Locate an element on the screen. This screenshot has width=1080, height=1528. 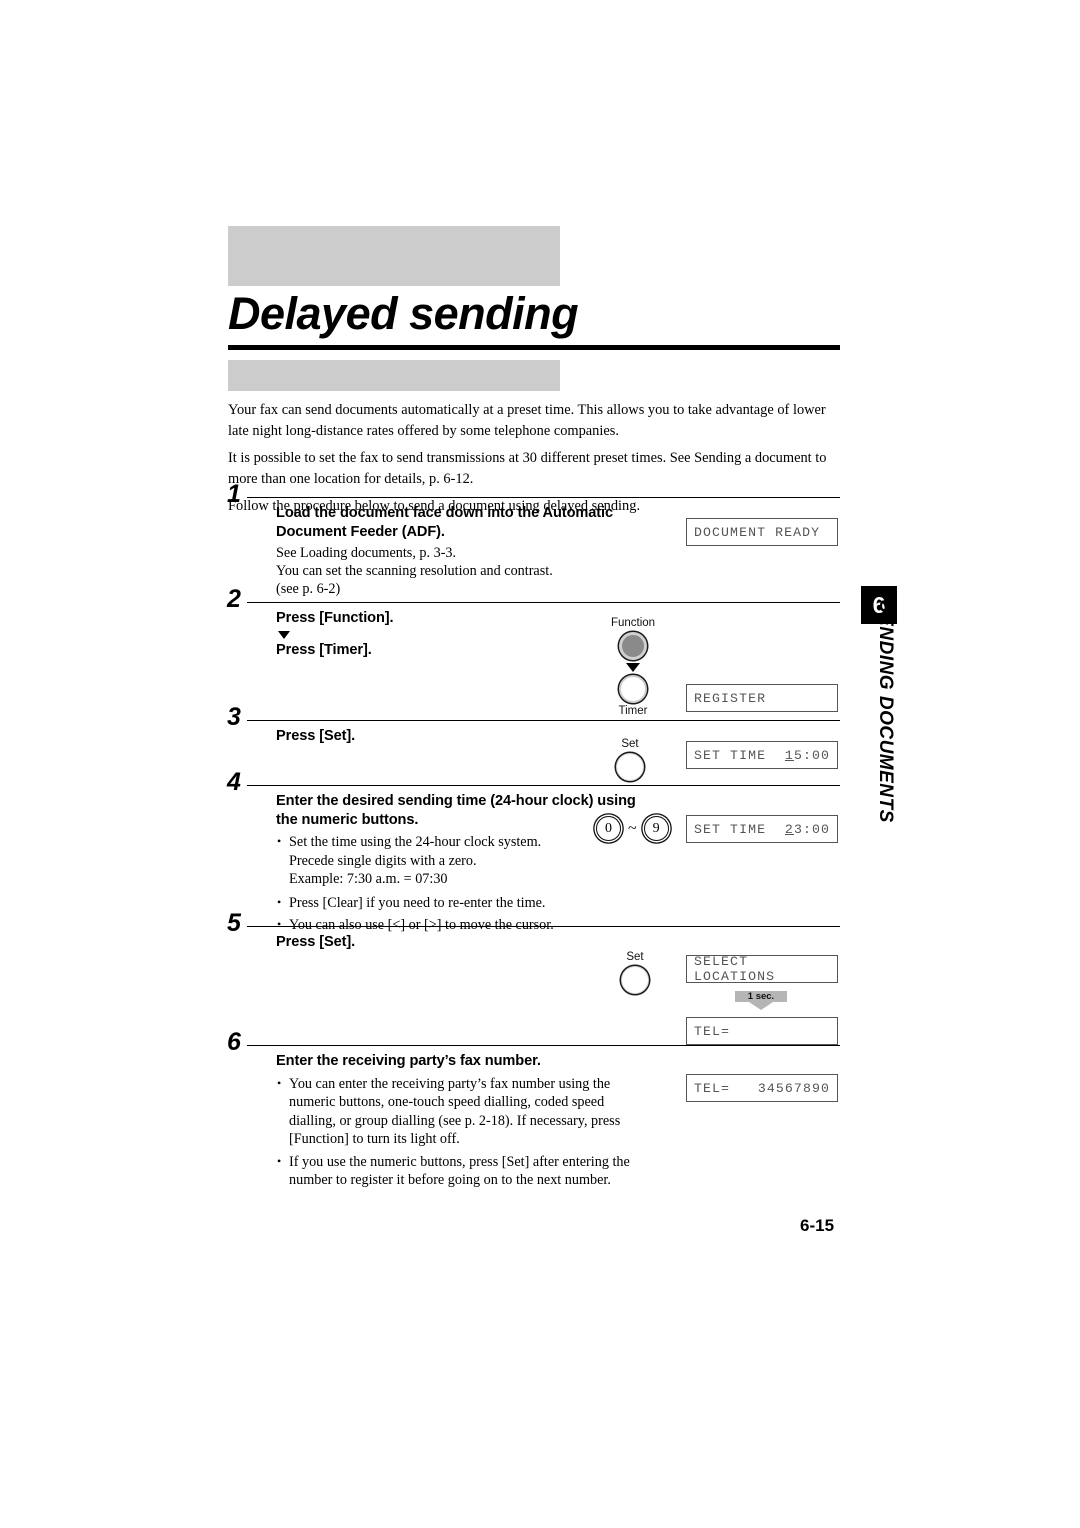
step-5-number: 5 is located at coordinates (234, 923).